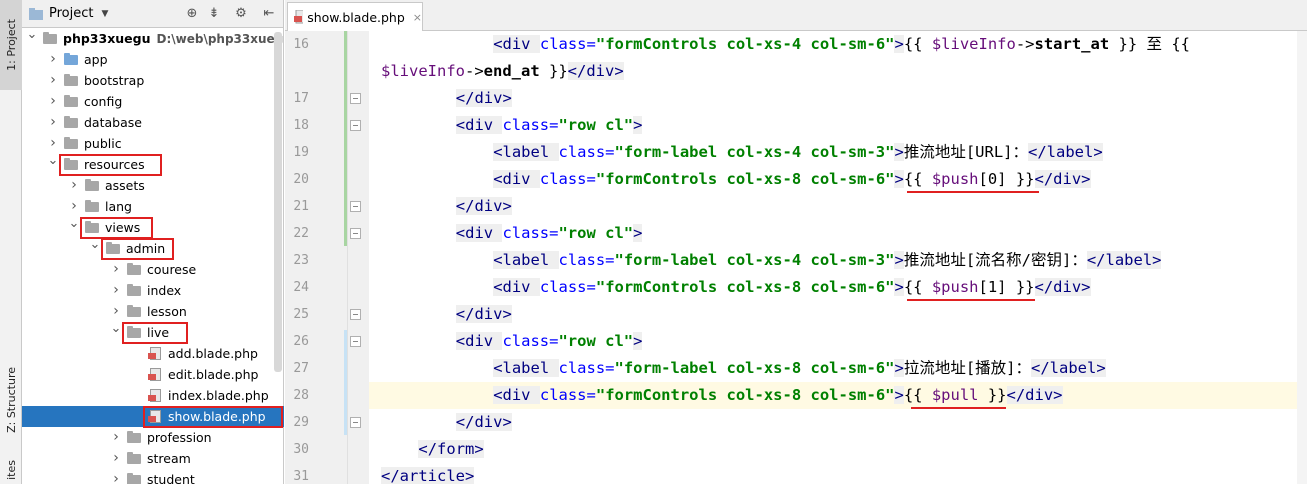 Image resolution: width=1307 pixels, height=484 pixels. Describe the element at coordinates (301, 152) in the screenshot. I see `line-number: 19` at that location.